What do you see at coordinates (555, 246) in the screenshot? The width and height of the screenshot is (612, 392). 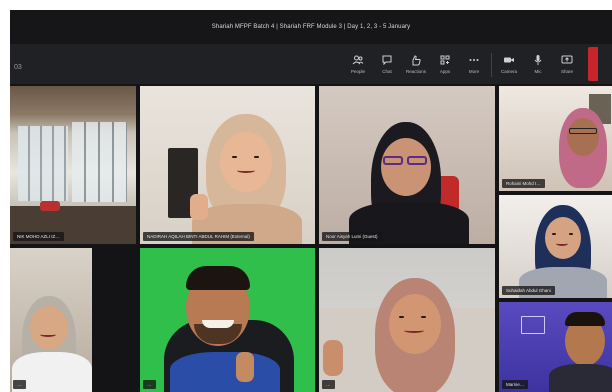 I see `participant-tile: Suhaidah Abdul Ghani` at bounding box center [555, 246].